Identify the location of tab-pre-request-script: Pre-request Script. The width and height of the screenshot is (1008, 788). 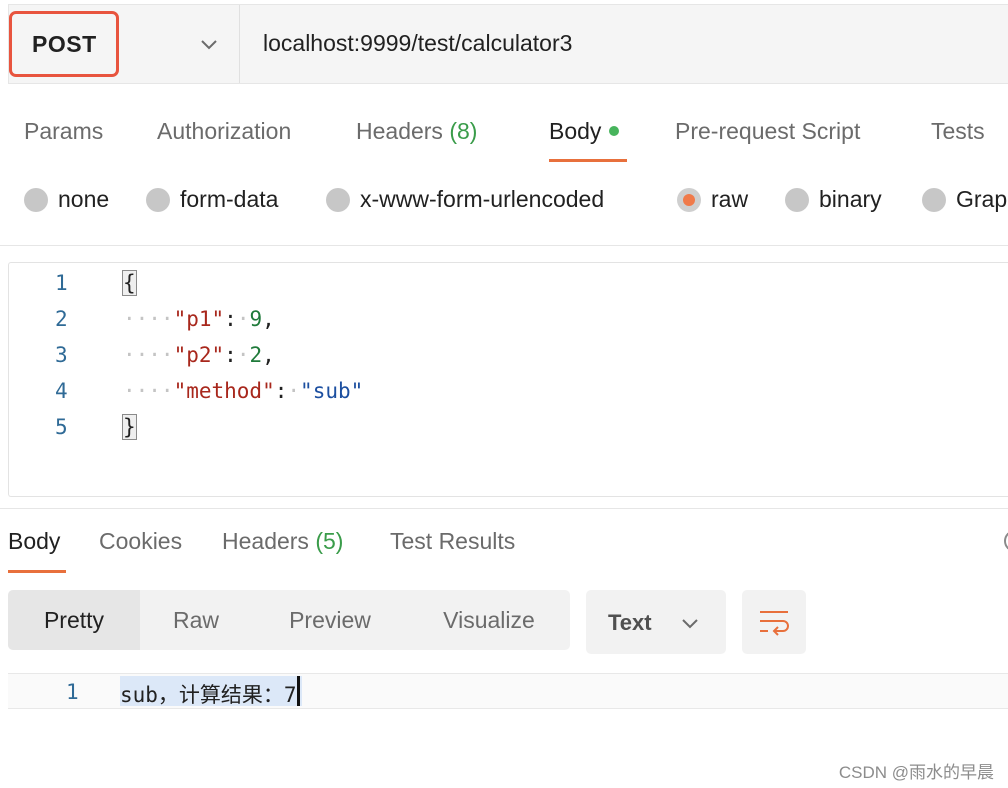
(767, 131).